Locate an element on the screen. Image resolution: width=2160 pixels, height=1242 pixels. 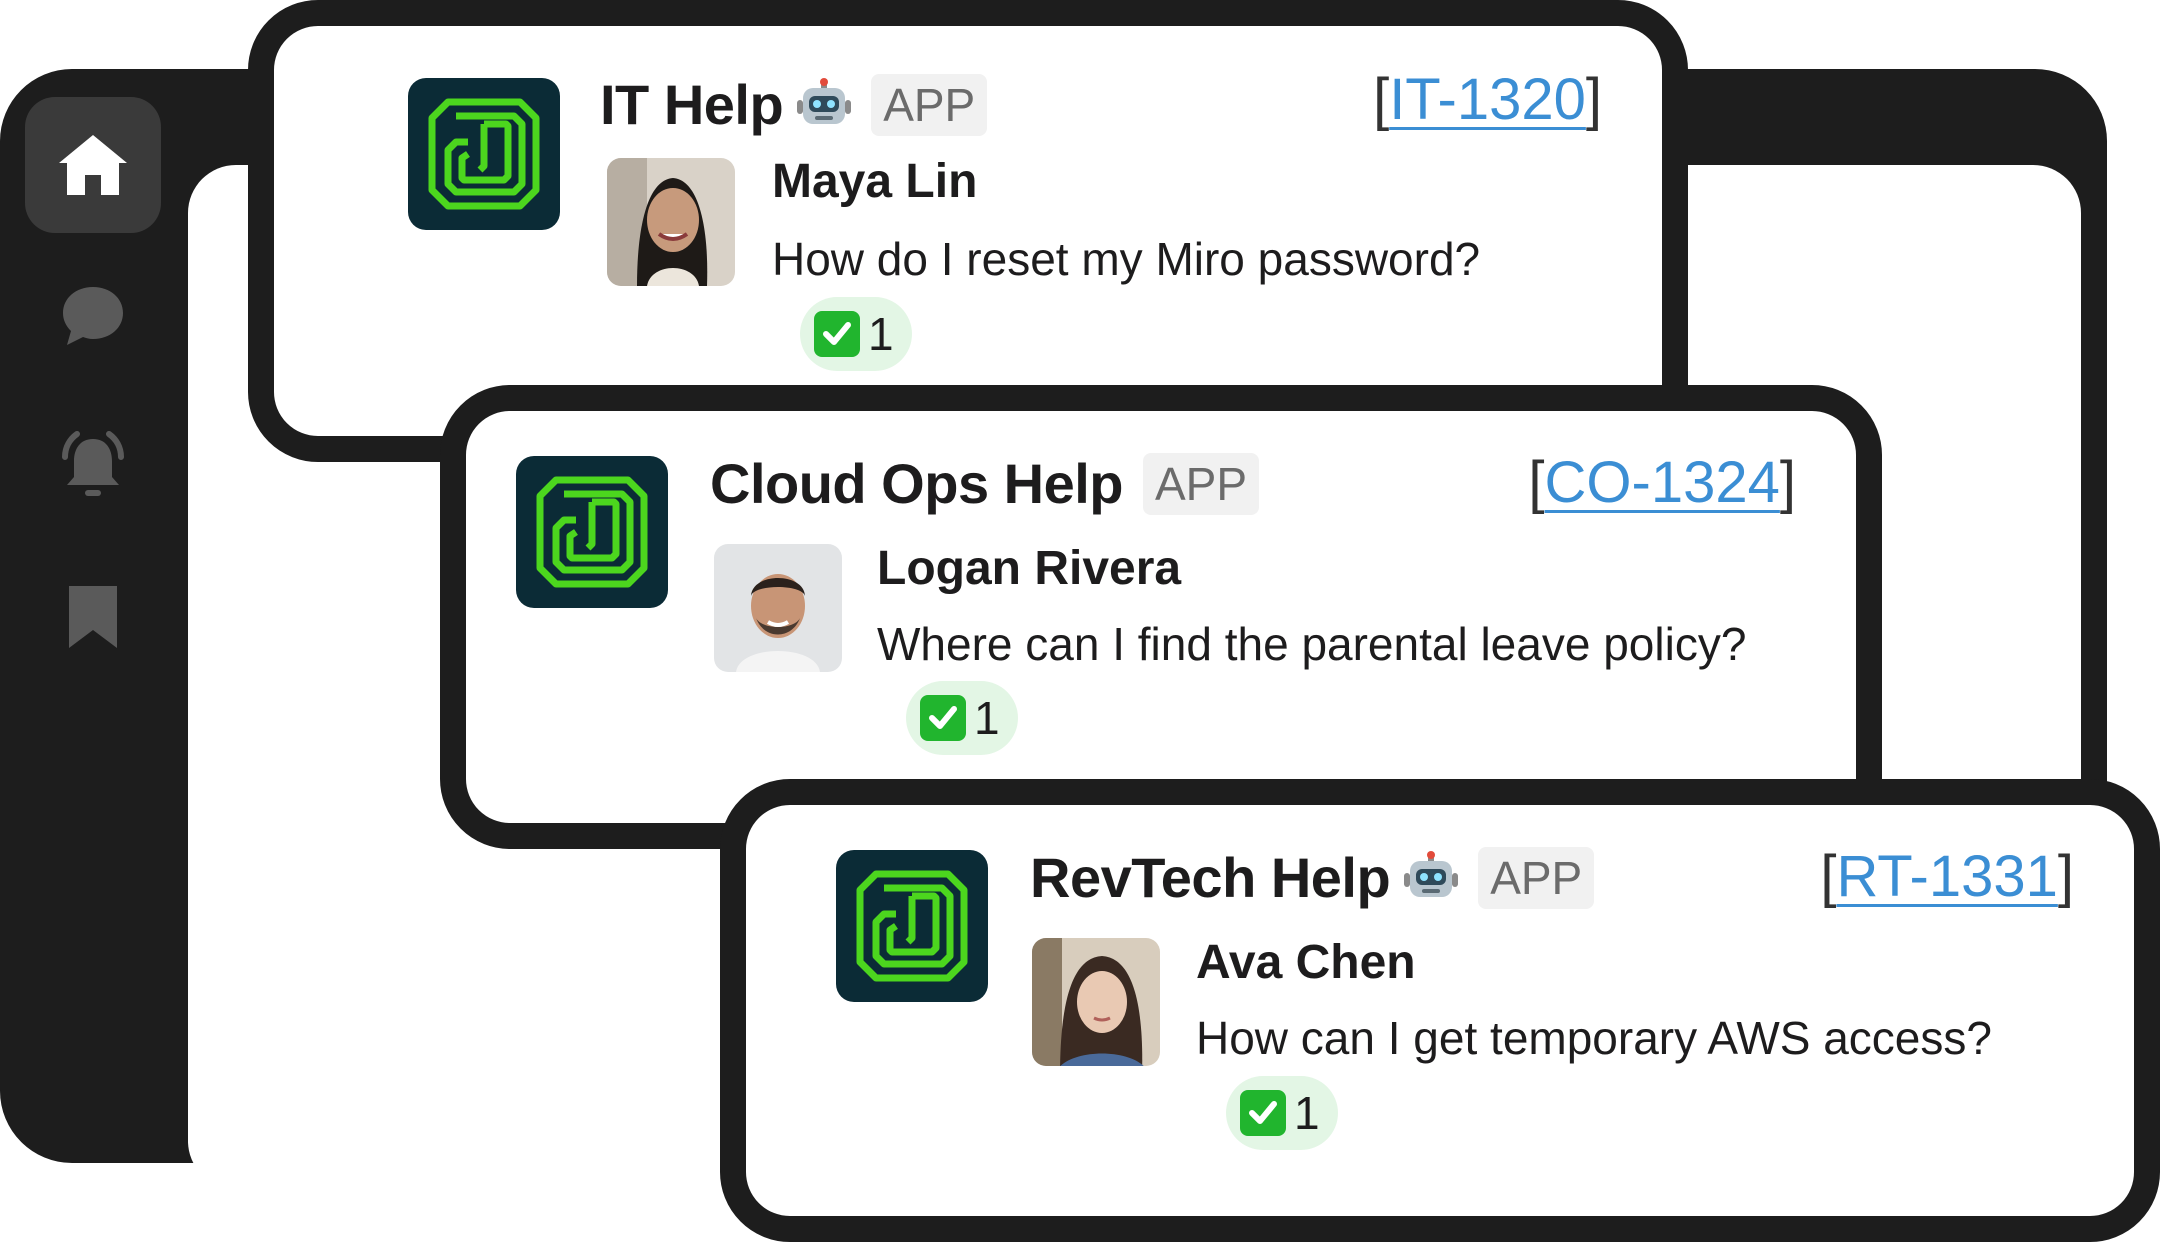
ticket-reference: [IT-1320] is located at coordinates (1487, 99).